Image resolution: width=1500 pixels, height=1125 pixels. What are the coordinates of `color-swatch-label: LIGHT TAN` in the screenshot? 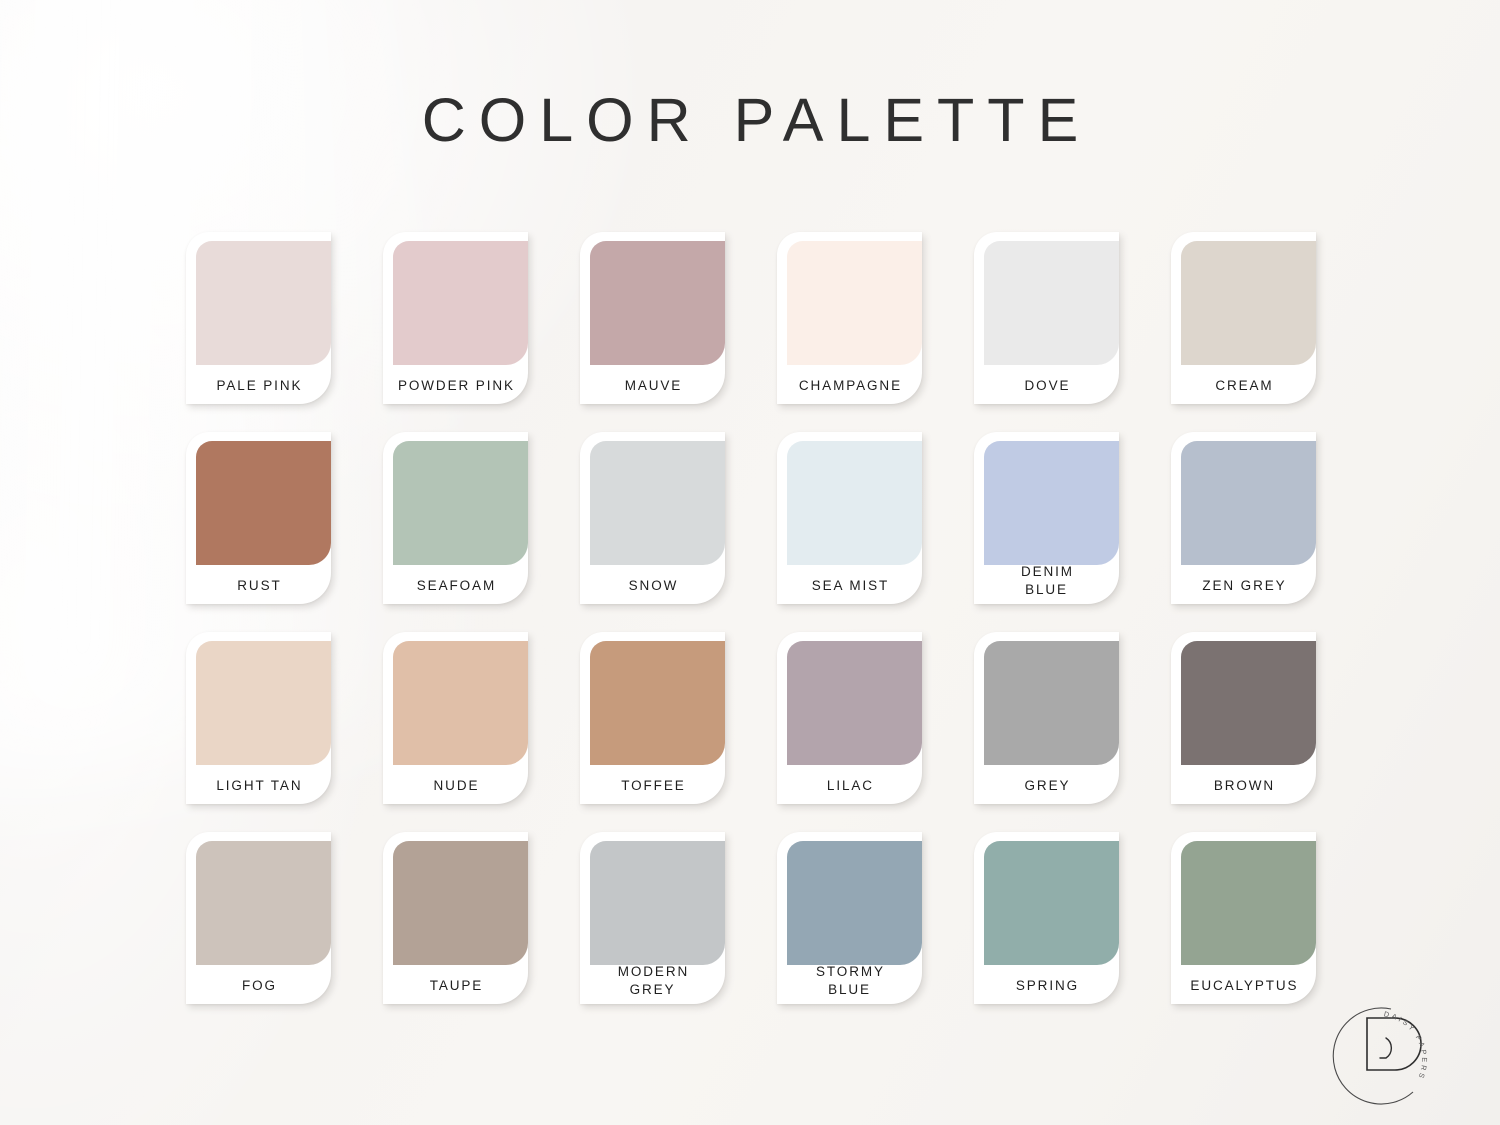 It's located at (259, 786).